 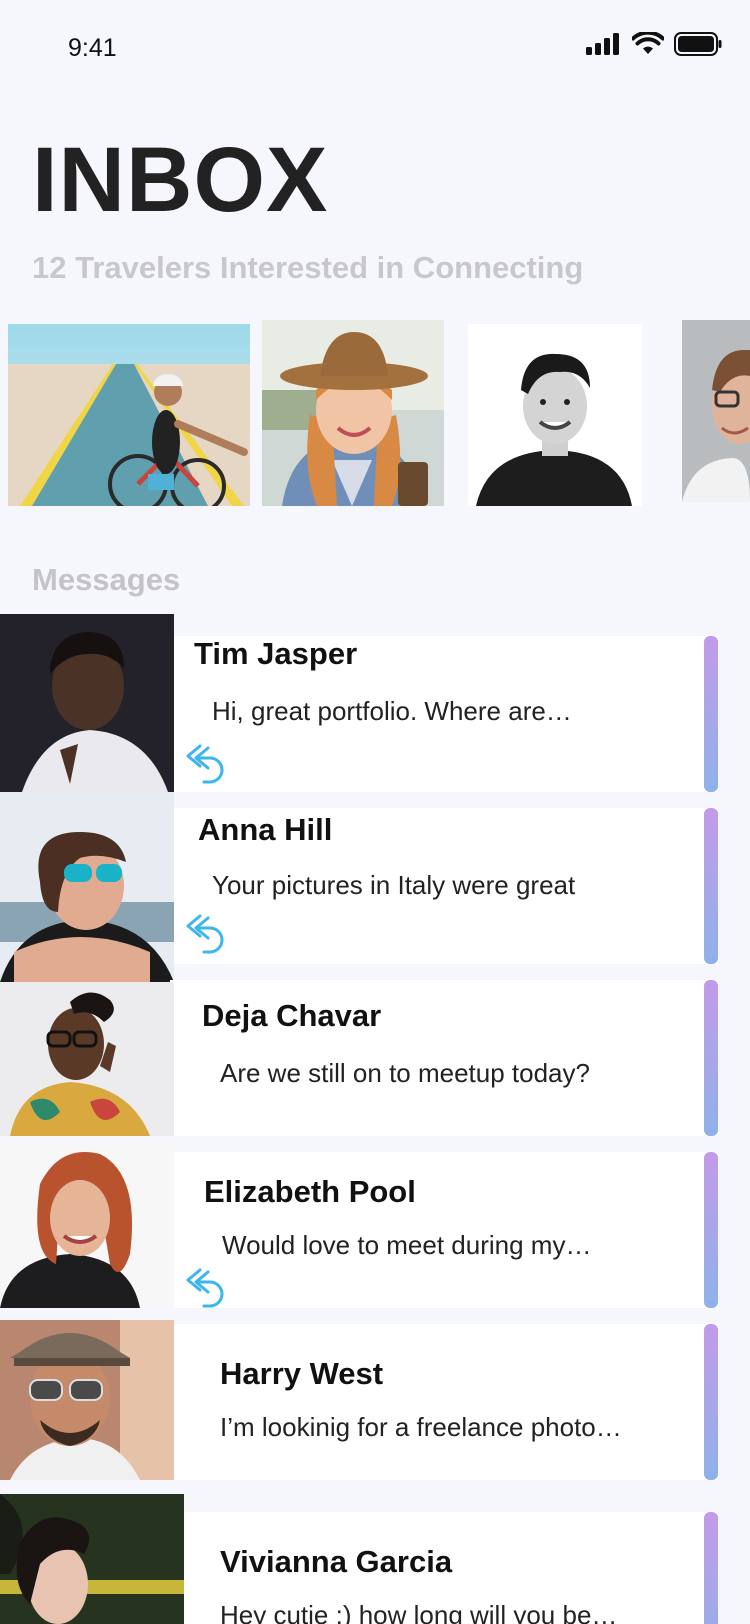 What do you see at coordinates (106, 579) in the screenshot?
I see `messages-section-label: Messages` at bounding box center [106, 579].